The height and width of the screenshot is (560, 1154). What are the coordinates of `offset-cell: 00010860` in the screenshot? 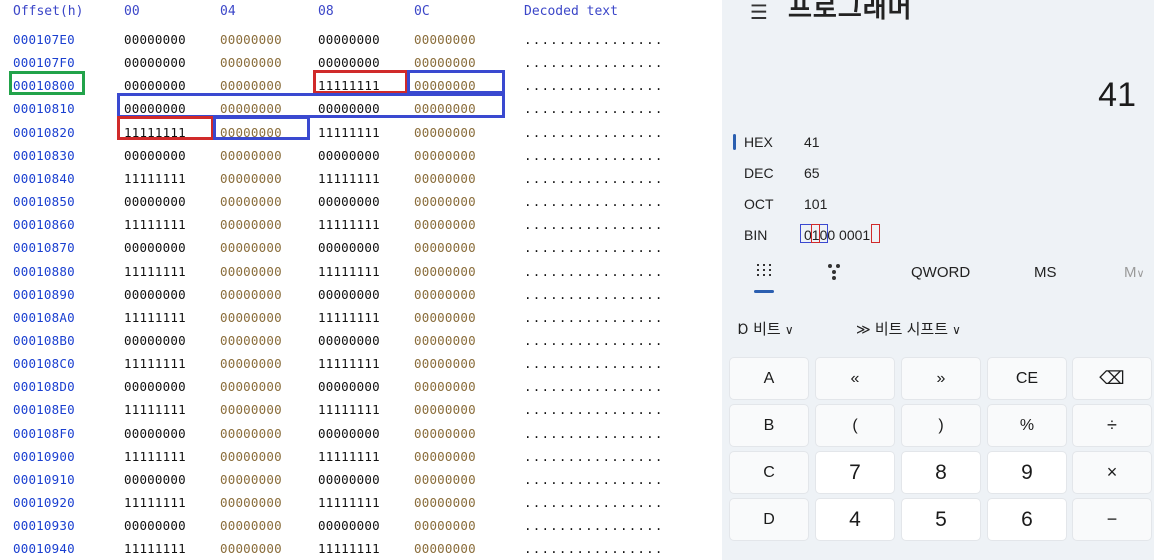 It's located at (44, 224).